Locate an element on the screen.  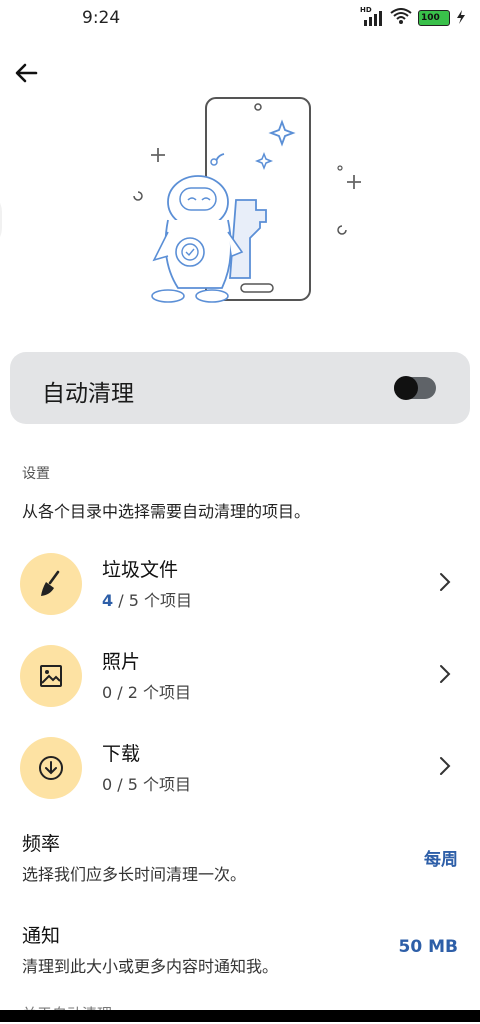
auto-clean-label: 自动清理 is located at coordinates (88, 394).